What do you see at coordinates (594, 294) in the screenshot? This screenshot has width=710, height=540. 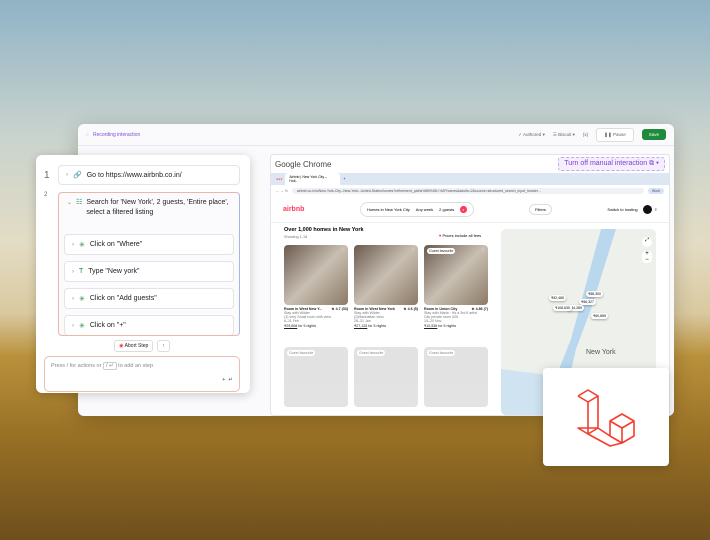 I see `map-price-marker: ₹58,300` at bounding box center [594, 294].